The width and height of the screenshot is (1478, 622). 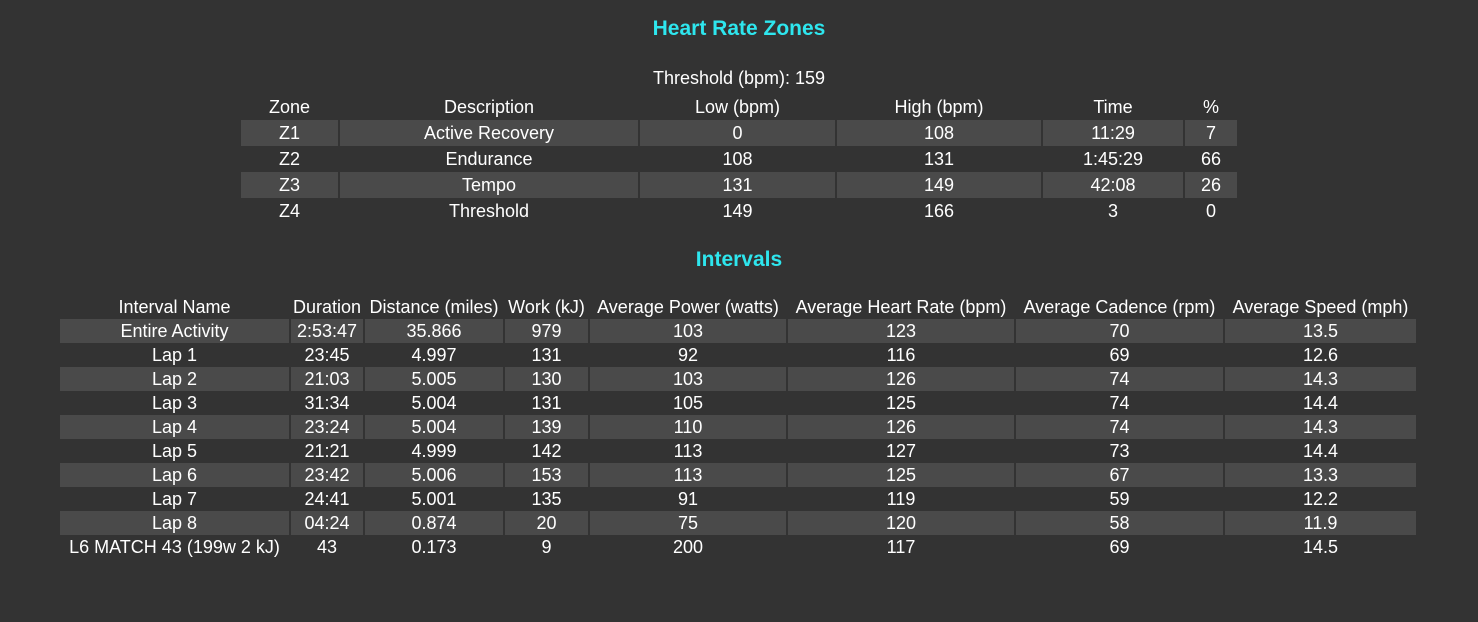 I want to click on zone-table-cell: Z1, so click(x=289, y=133).